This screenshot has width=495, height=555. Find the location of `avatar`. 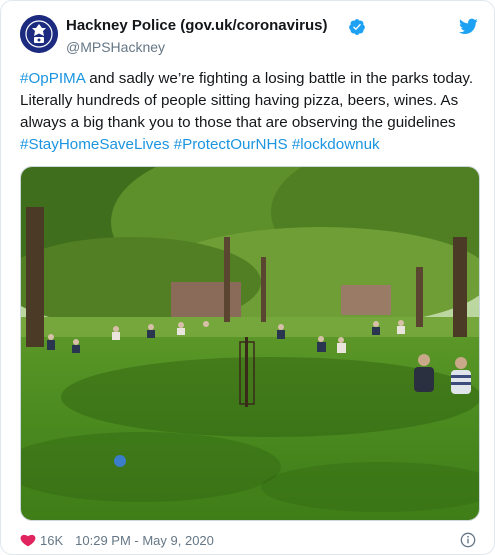

avatar is located at coordinates (39, 34).